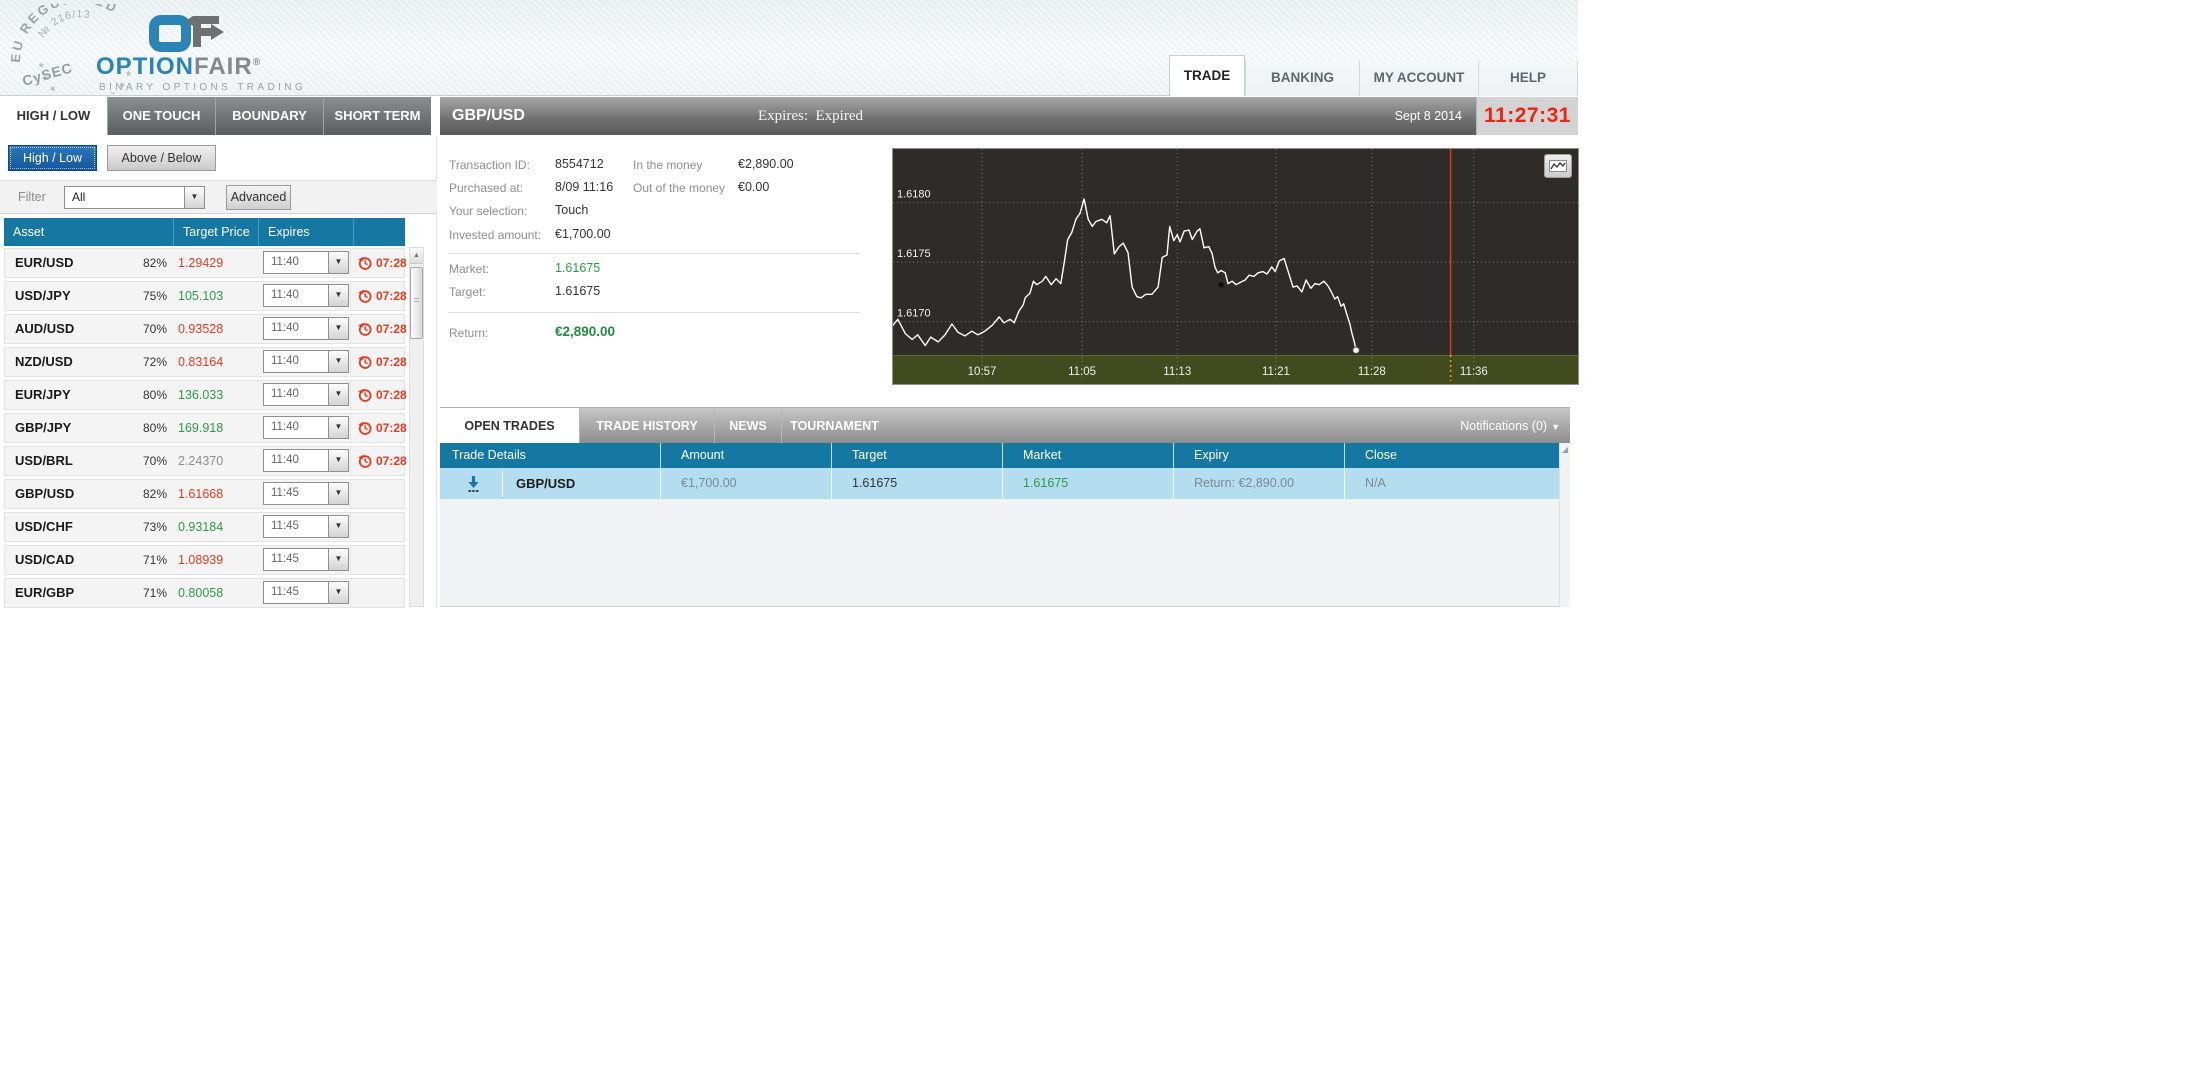 Image resolution: width=2212 pixels, height=1090 pixels. I want to click on tab-high-low: HIGH / LOW, so click(53, 116).